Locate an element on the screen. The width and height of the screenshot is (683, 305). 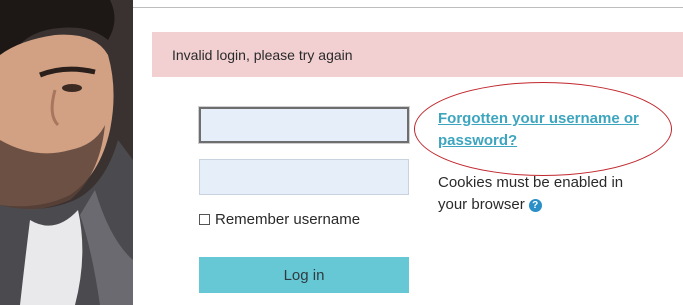
forgotten-password-link: Forgotten your username or password? is located at coordinates (553, 130).